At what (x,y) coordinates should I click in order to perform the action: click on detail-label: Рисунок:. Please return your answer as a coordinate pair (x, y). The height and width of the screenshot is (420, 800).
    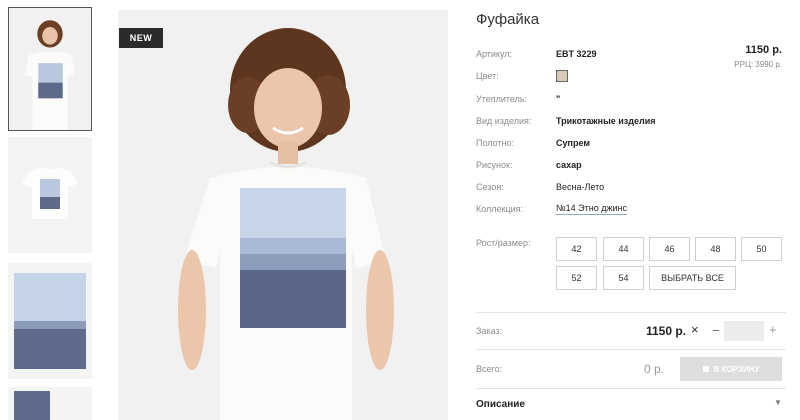
    Looking at the image, I should click on (494, 165).